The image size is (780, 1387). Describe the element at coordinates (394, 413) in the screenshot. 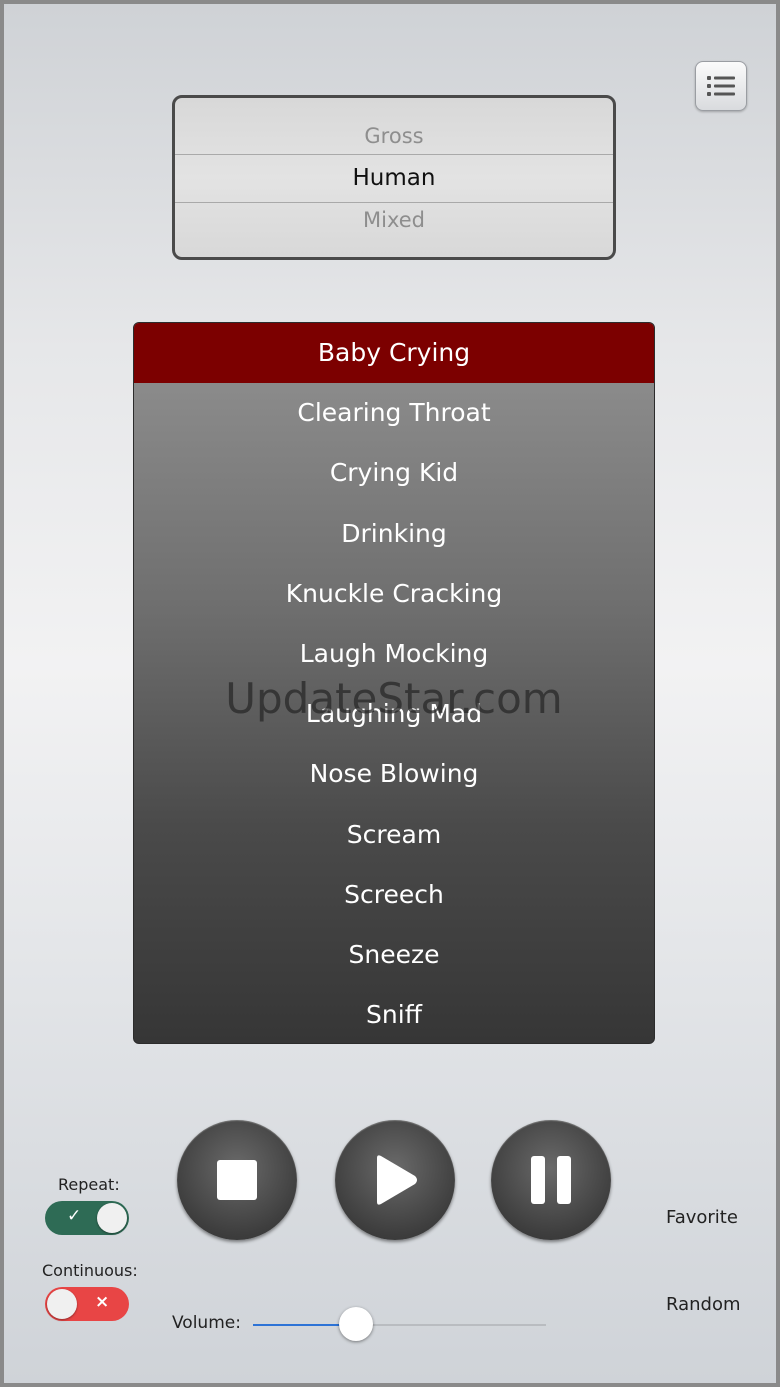

I see `sound-list-item: Clearing Throat` at that location.